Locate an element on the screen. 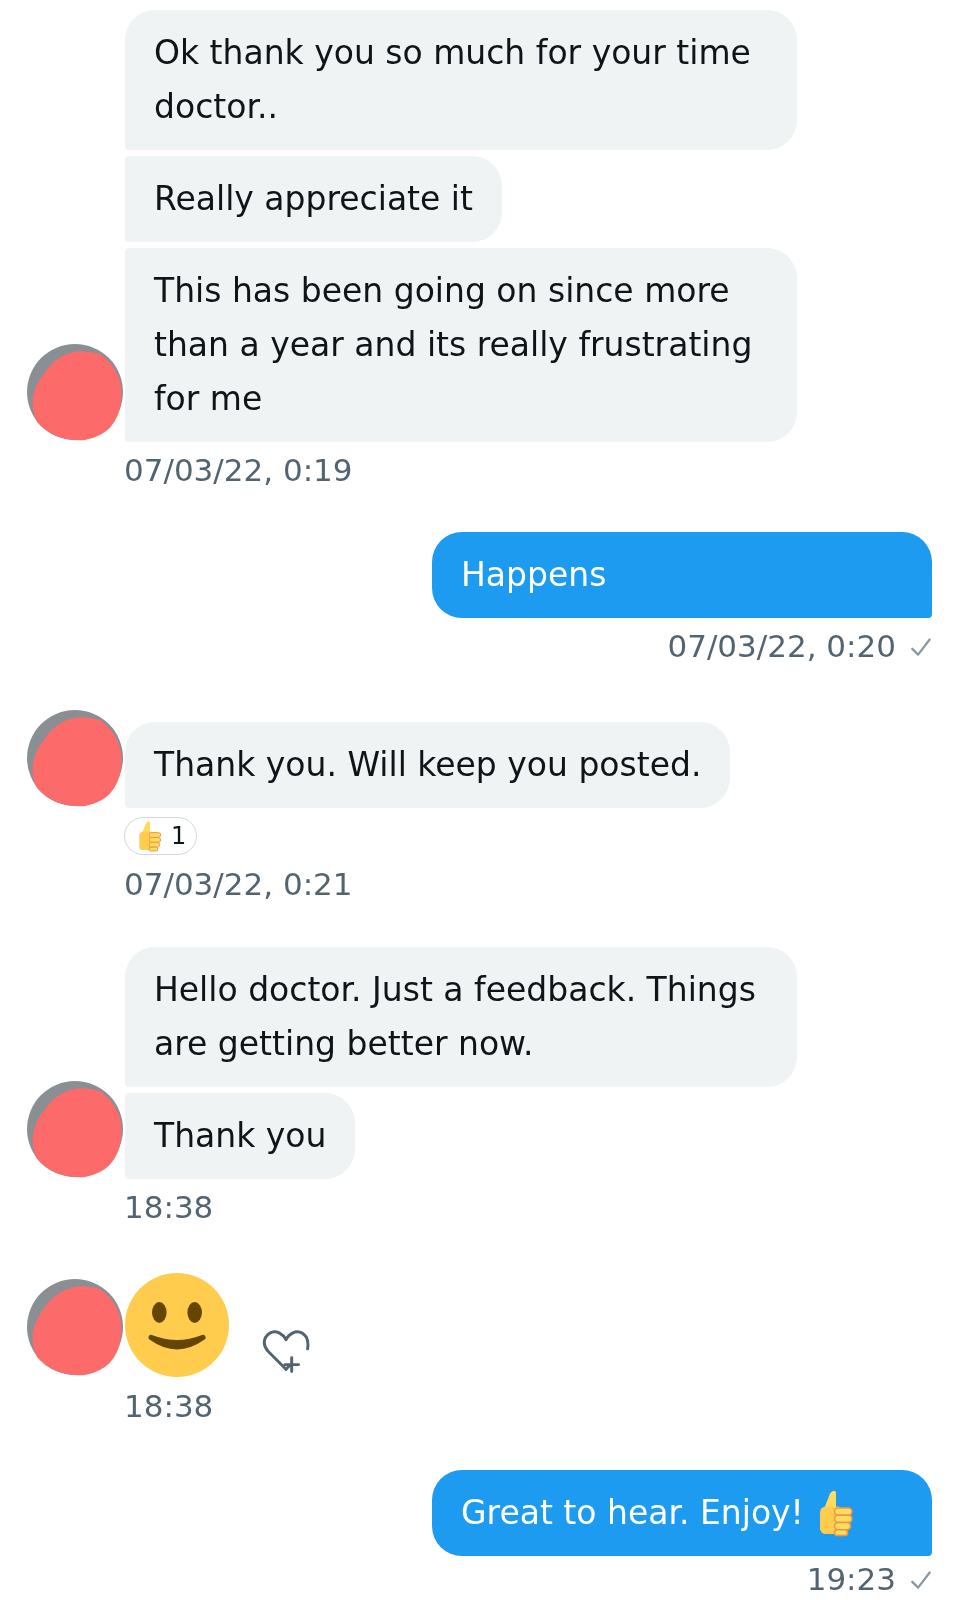 This screenshot has width=961, height=1600. message-bubble: Ok thank you so much for your time doctor.. is located at coordinates (461, 80).